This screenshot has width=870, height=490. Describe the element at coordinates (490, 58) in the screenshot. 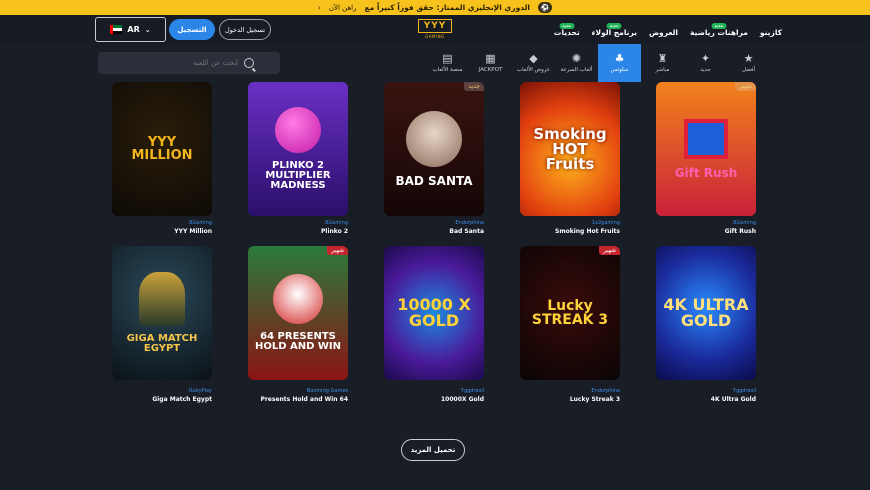

I see `jackpot-icon: ▦` at that location.